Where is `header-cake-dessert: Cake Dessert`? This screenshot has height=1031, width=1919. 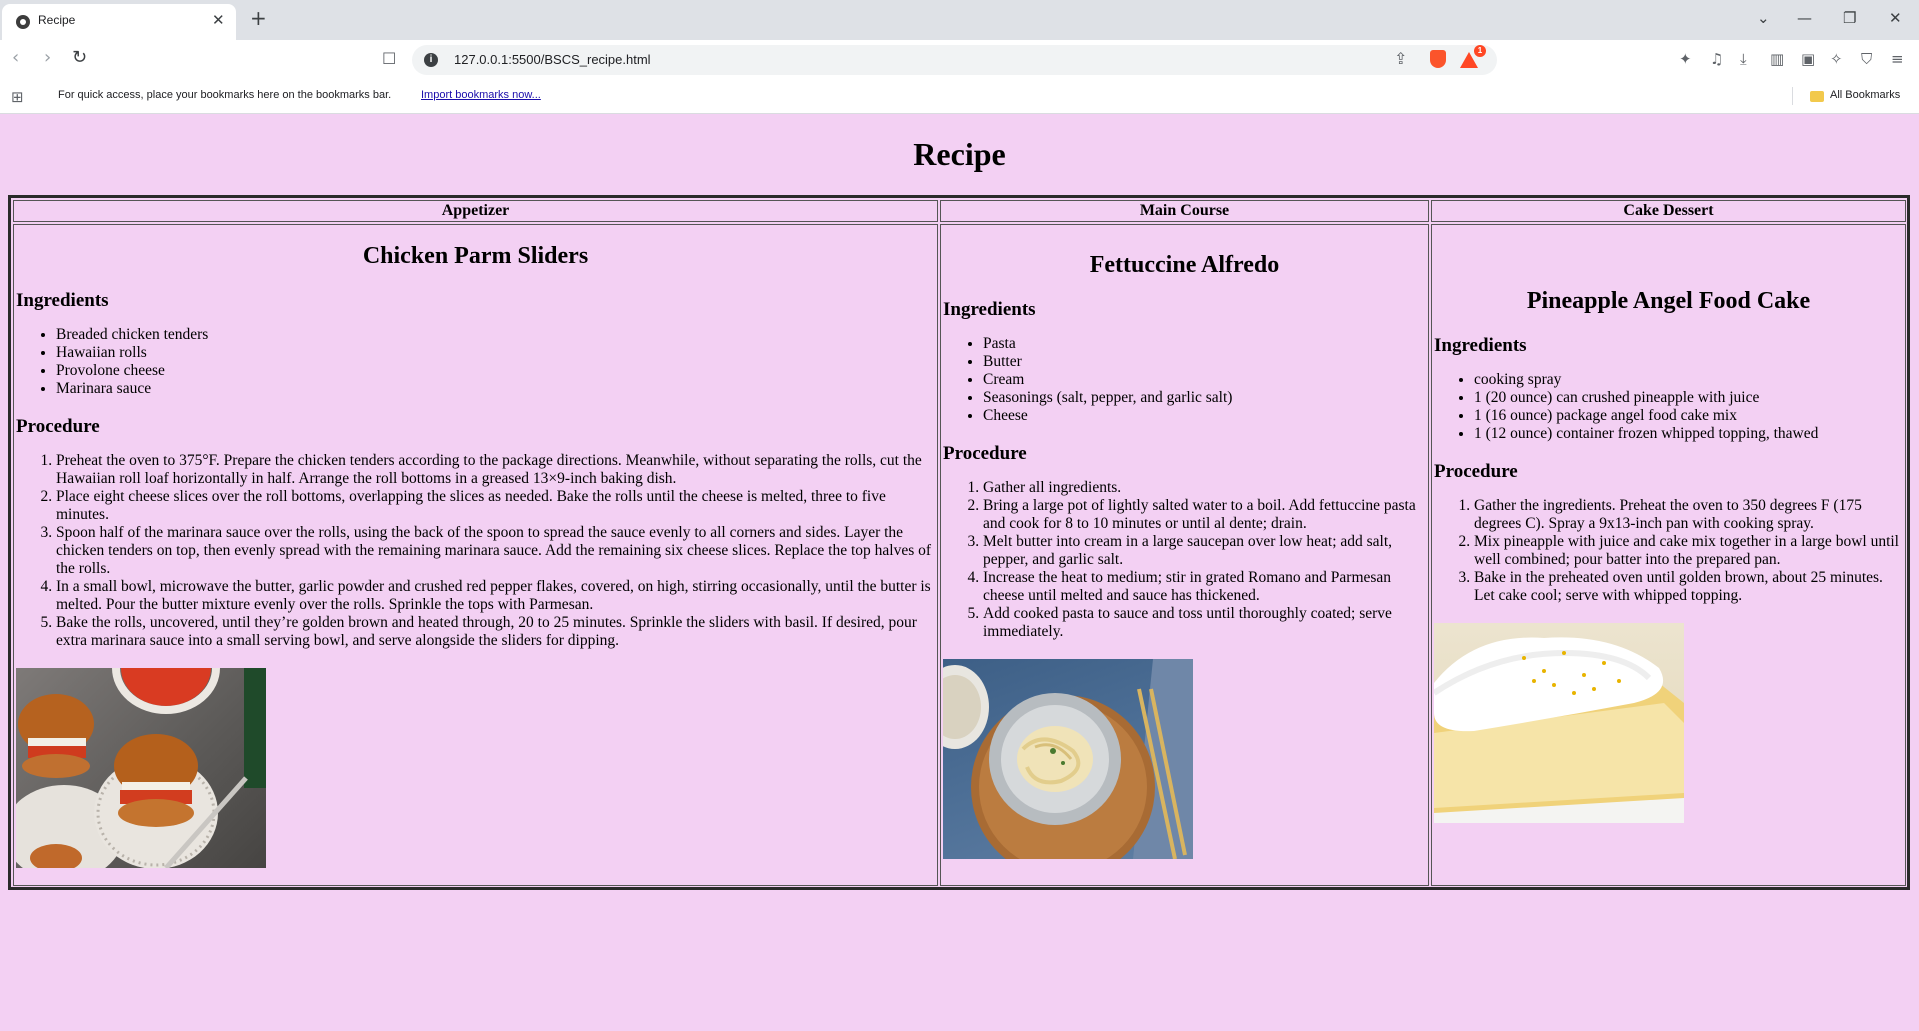 header-cake-dessert: Cake Dessert is located at coordinates (1668, 211).